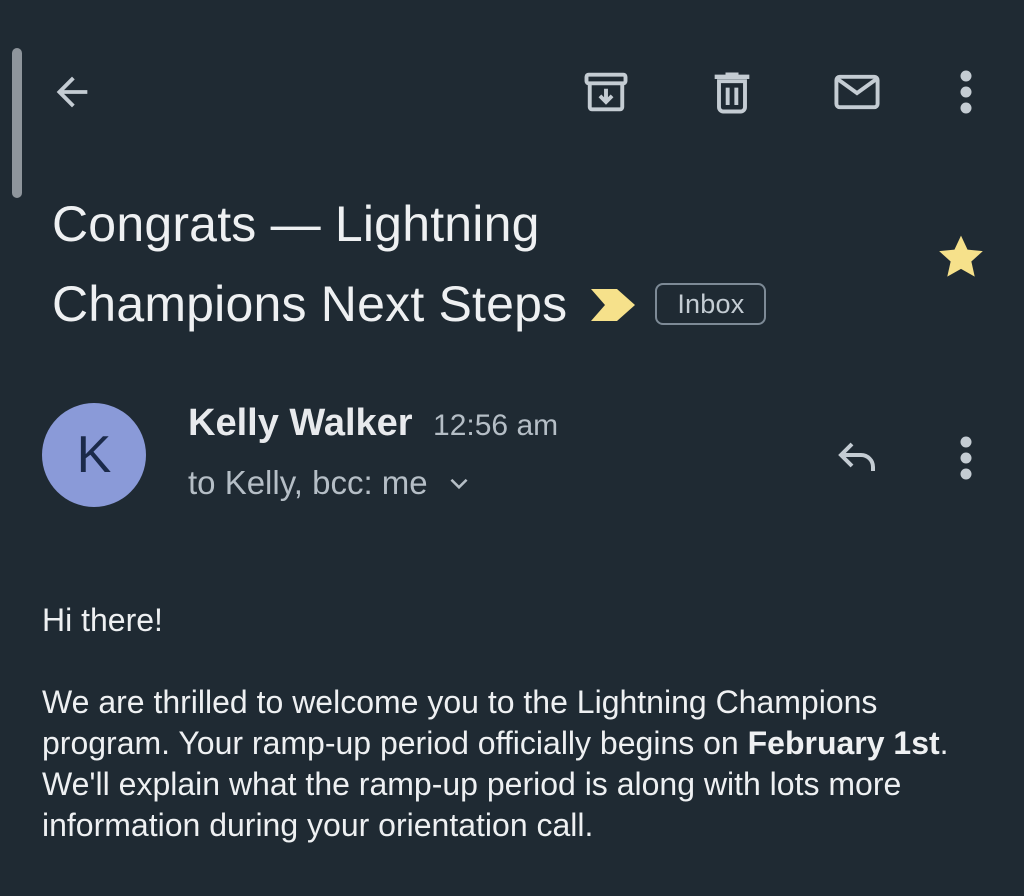 The height and width of the screenshot is (896, 1024). I want to click on chevron-down-icon, so click(459, 484).